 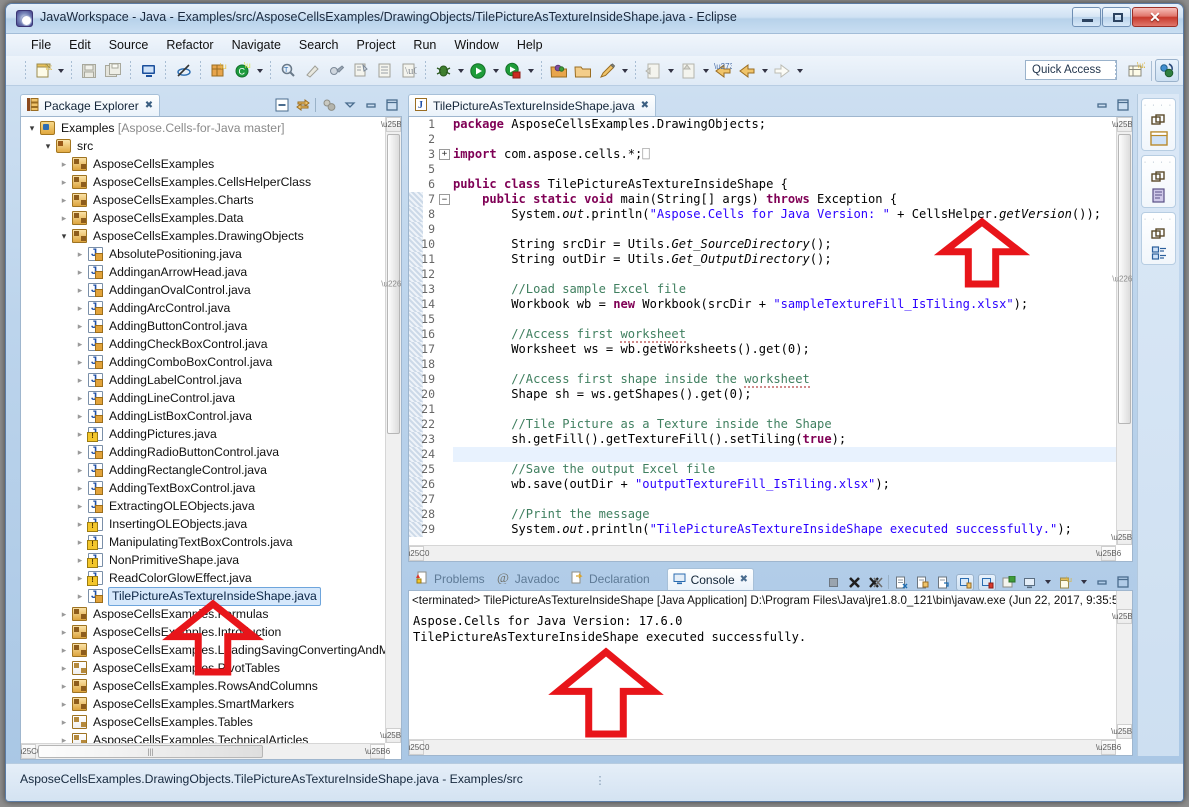 I want to click on annotate-icon, so click(x=312, y=71).